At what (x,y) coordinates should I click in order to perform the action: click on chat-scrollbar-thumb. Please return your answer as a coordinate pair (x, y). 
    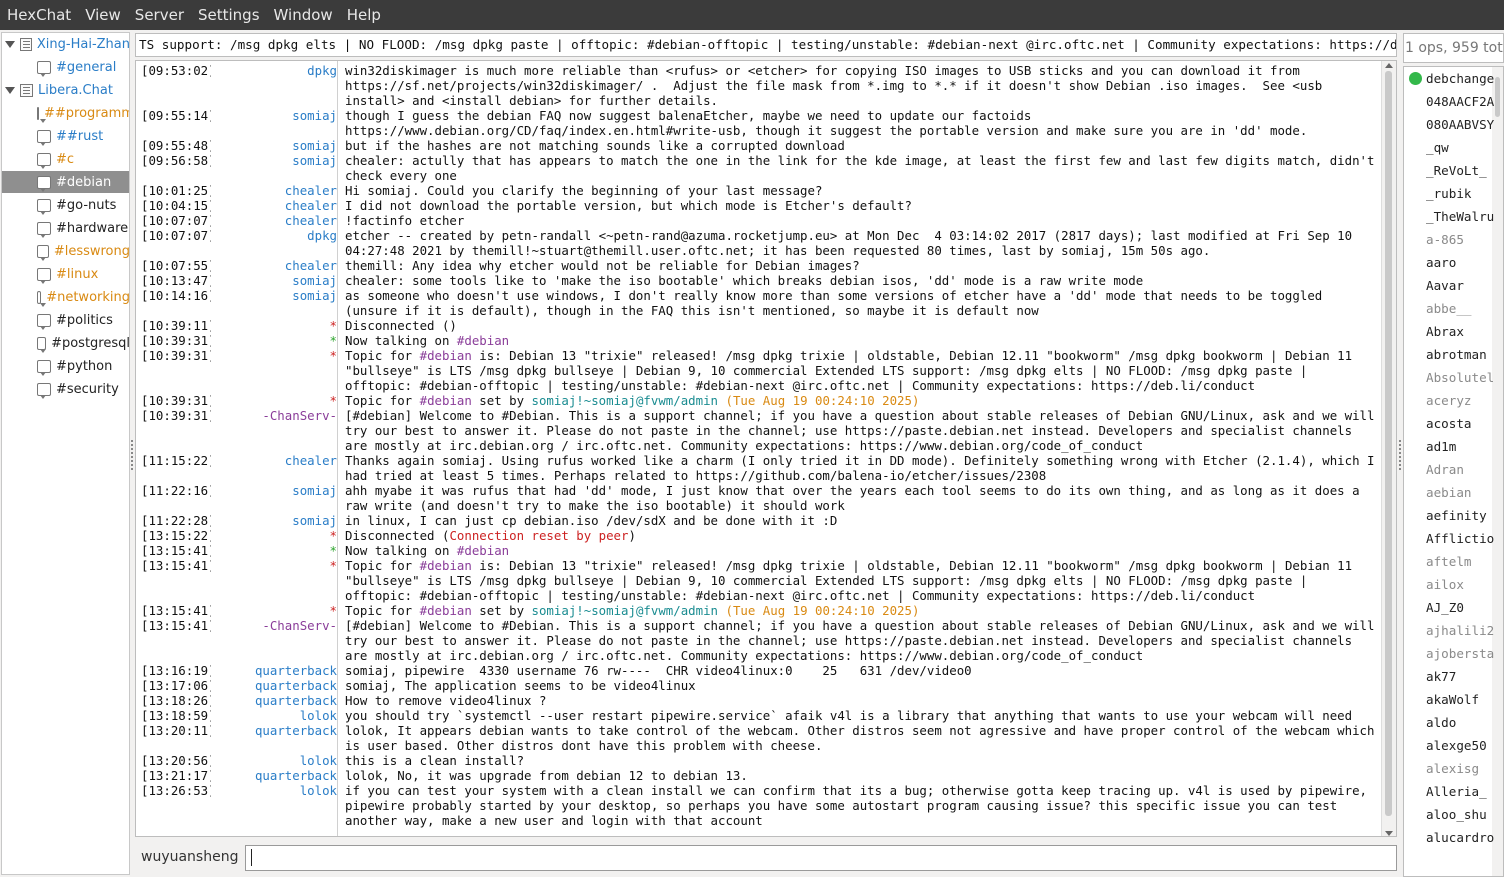
    Looking at the image, I should click on (1388, 443).